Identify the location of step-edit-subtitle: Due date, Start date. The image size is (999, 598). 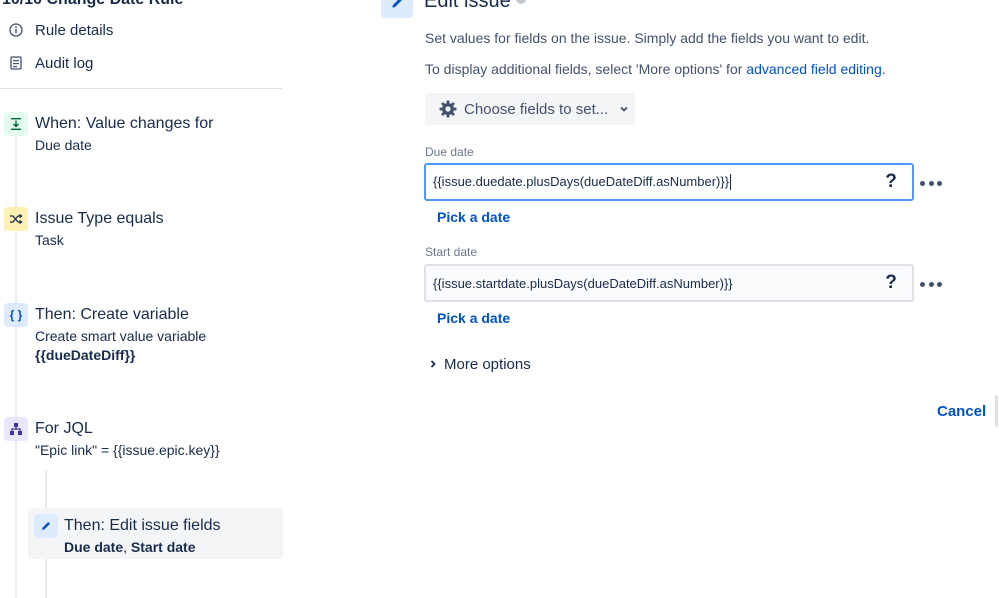
(129, 547).